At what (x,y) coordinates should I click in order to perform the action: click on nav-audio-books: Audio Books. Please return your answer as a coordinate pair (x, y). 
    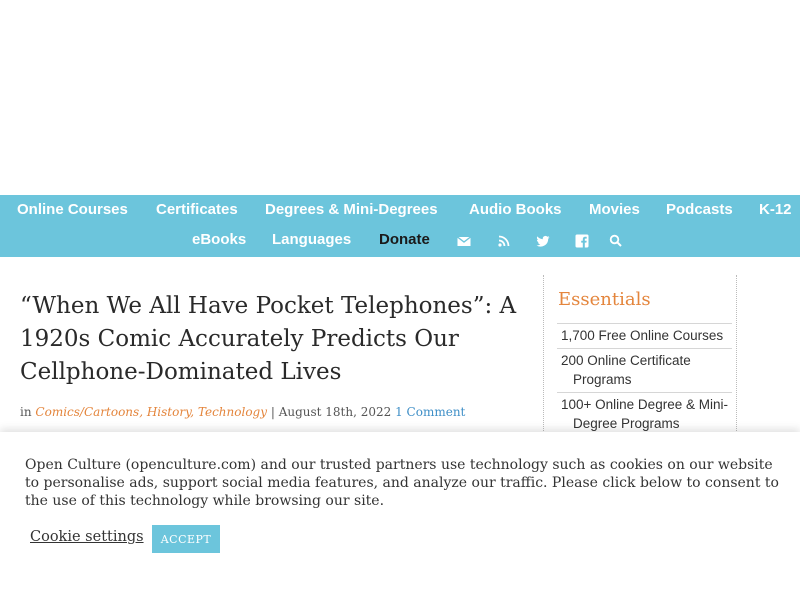
    Looking at the image, I should click on (515, 210).